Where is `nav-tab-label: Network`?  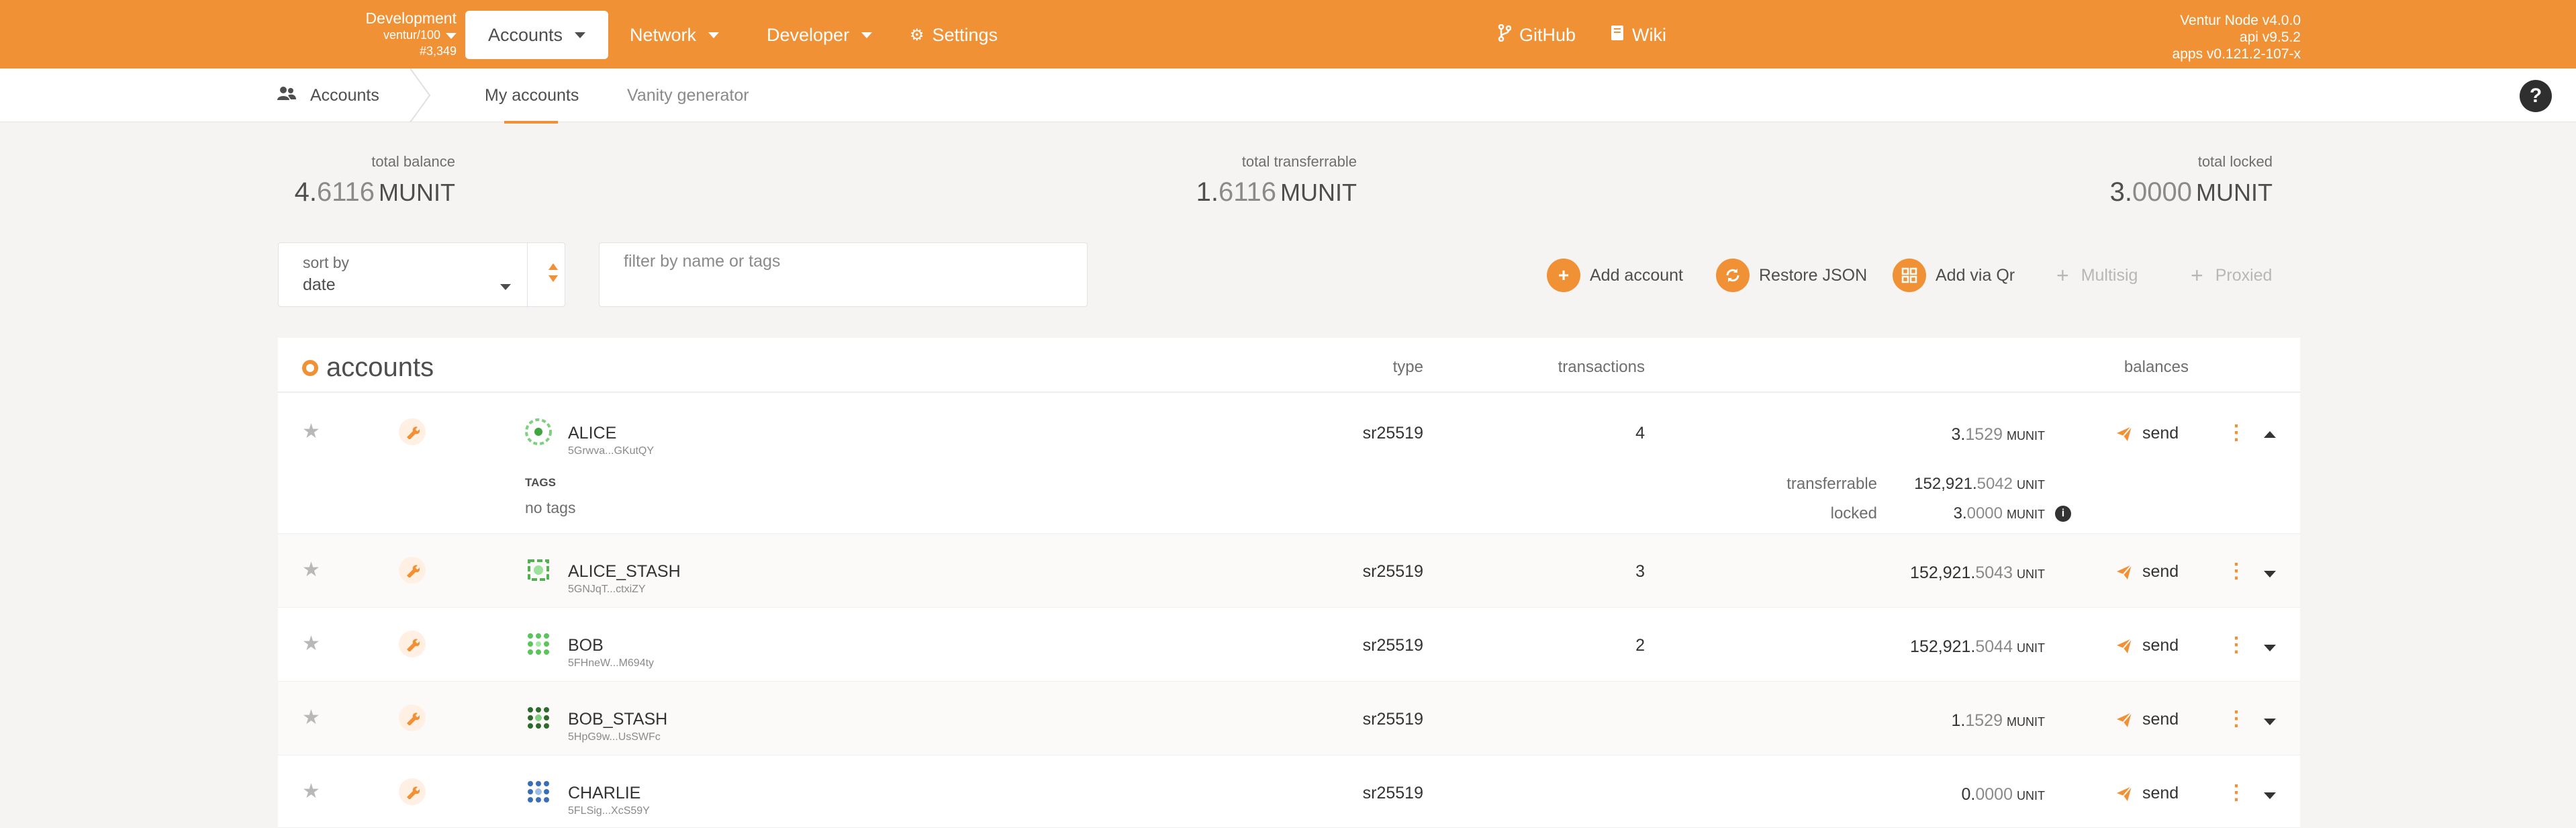 nav-tab-label: Network is located at coordinates (663, 34).